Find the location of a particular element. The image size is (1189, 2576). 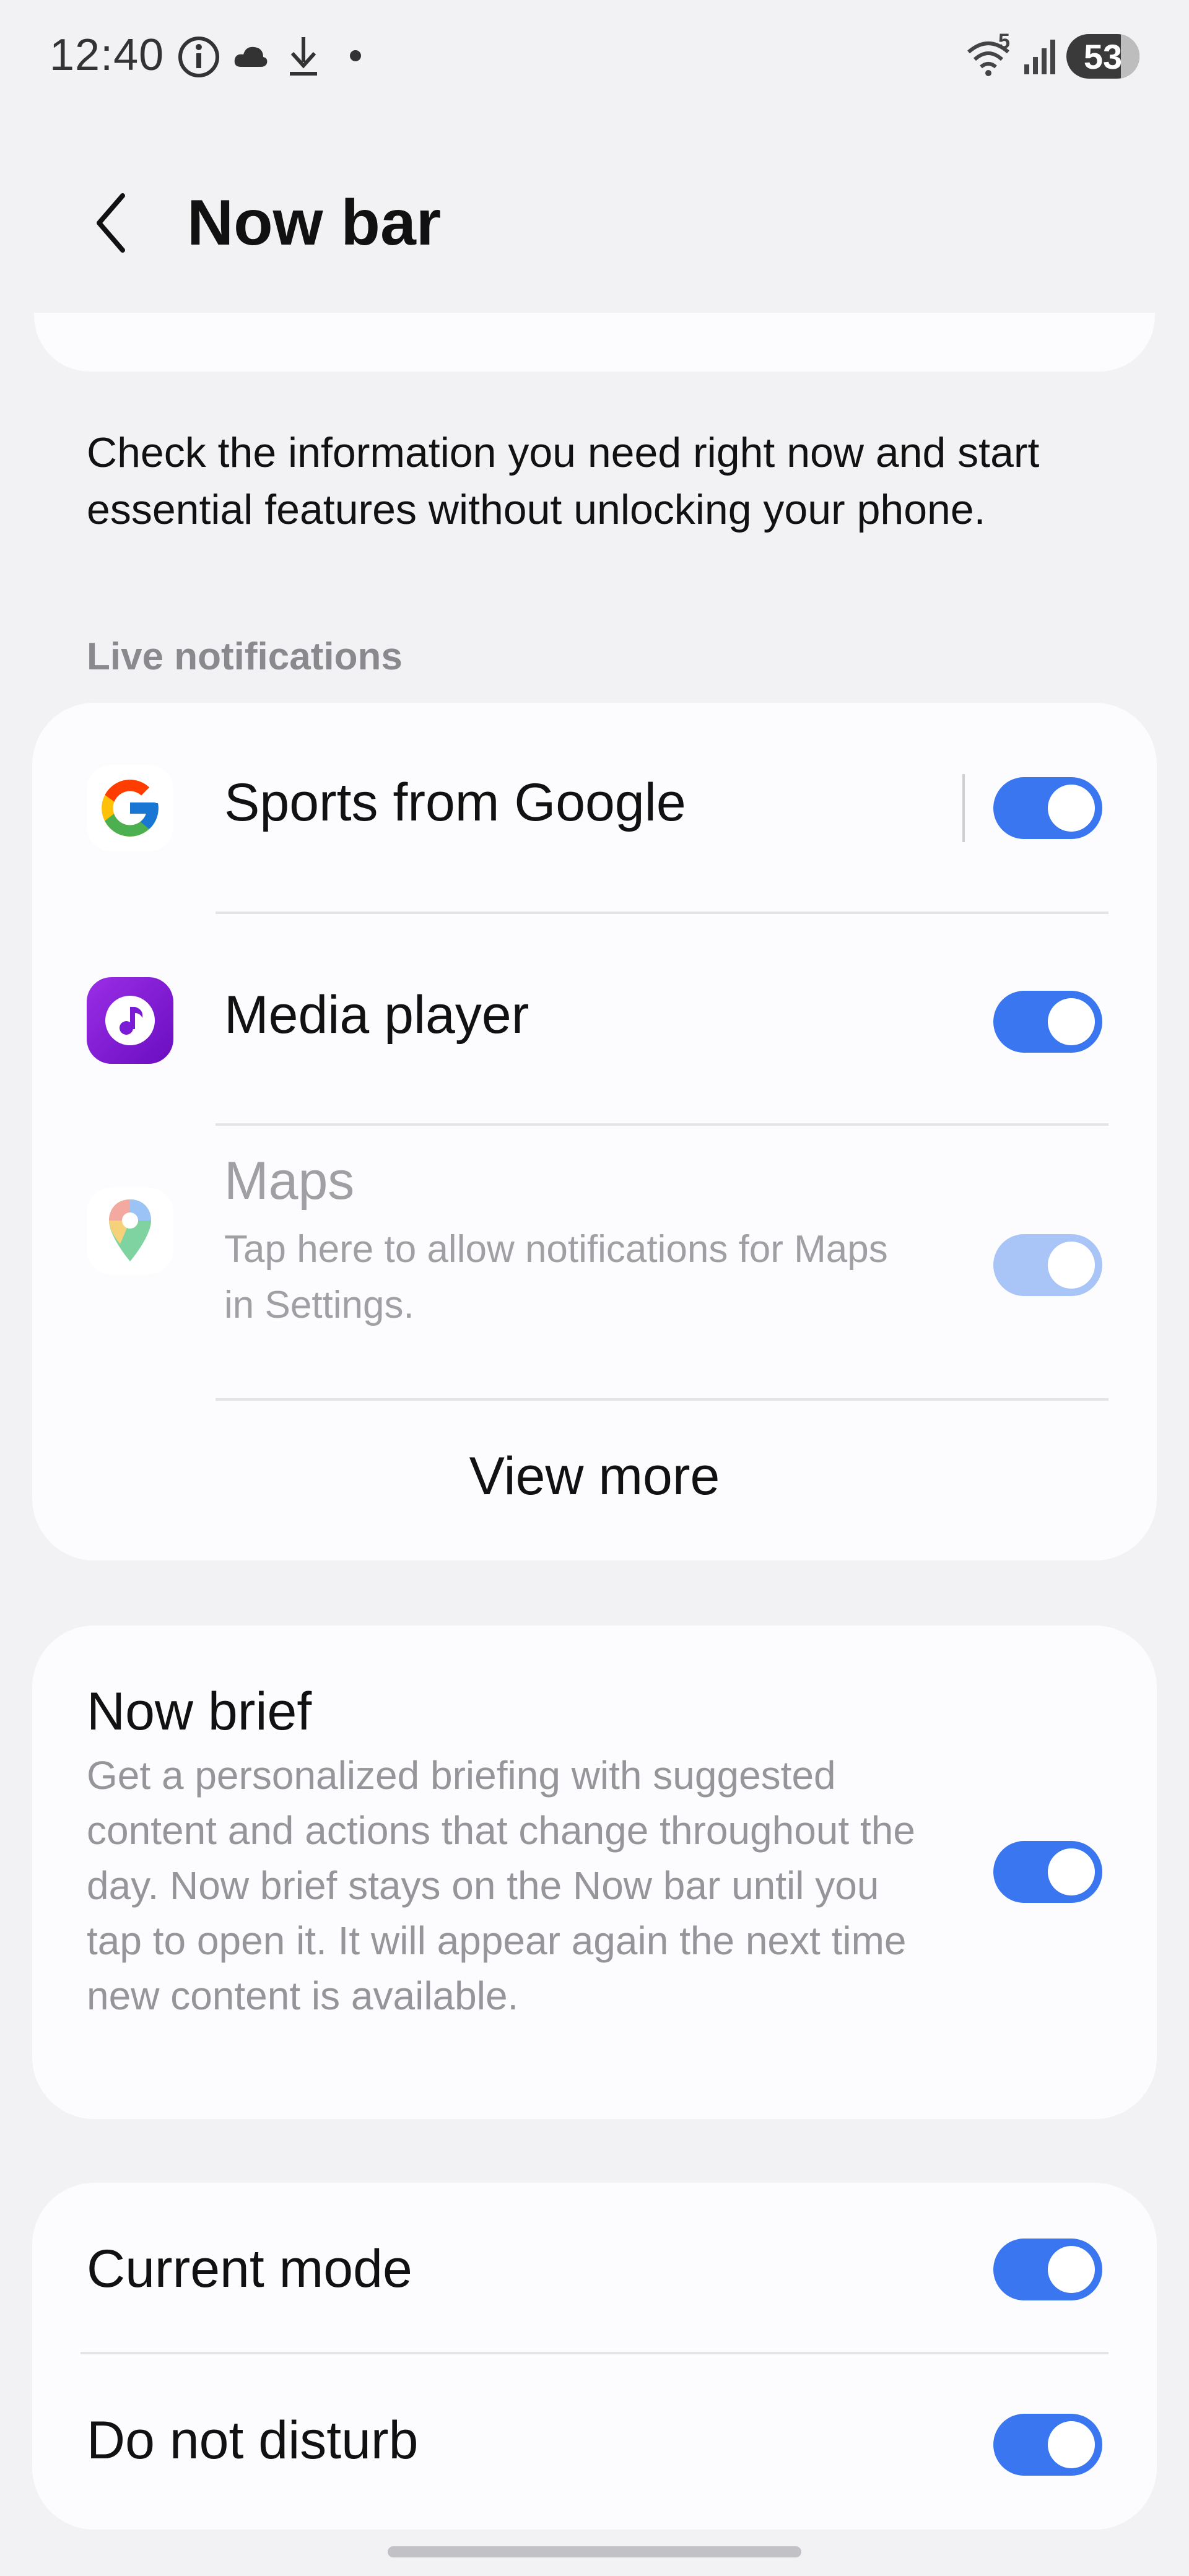

back-button is located at coordinates (111, 223).